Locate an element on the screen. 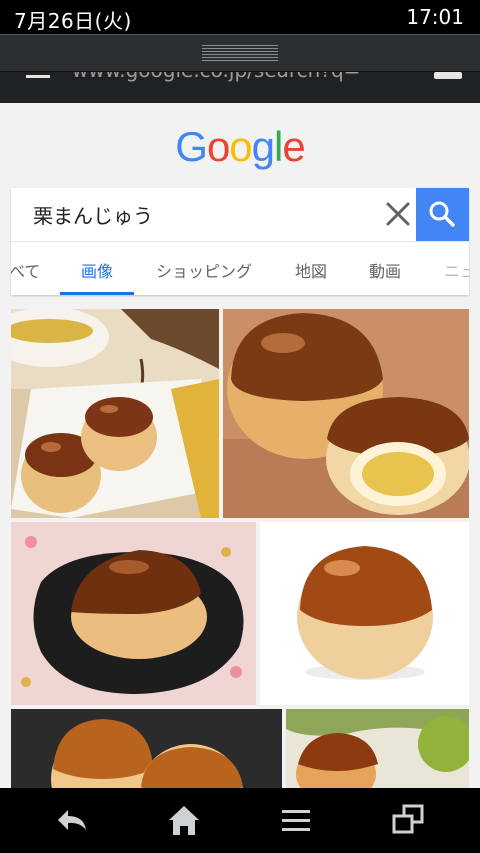  menu-icon is located at coordinates (296, 820).